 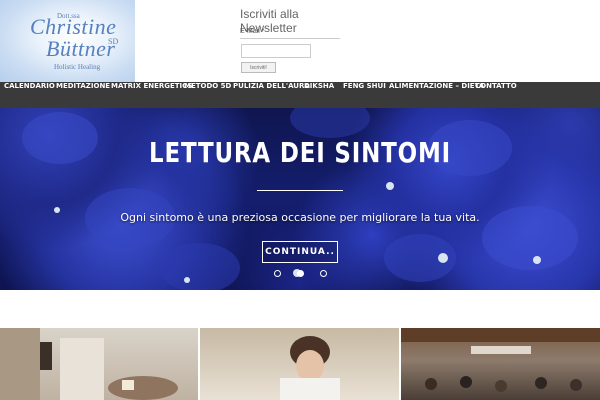 I want to click on nav-item-diksha: DIKSHA, so click(x=319, y=95).